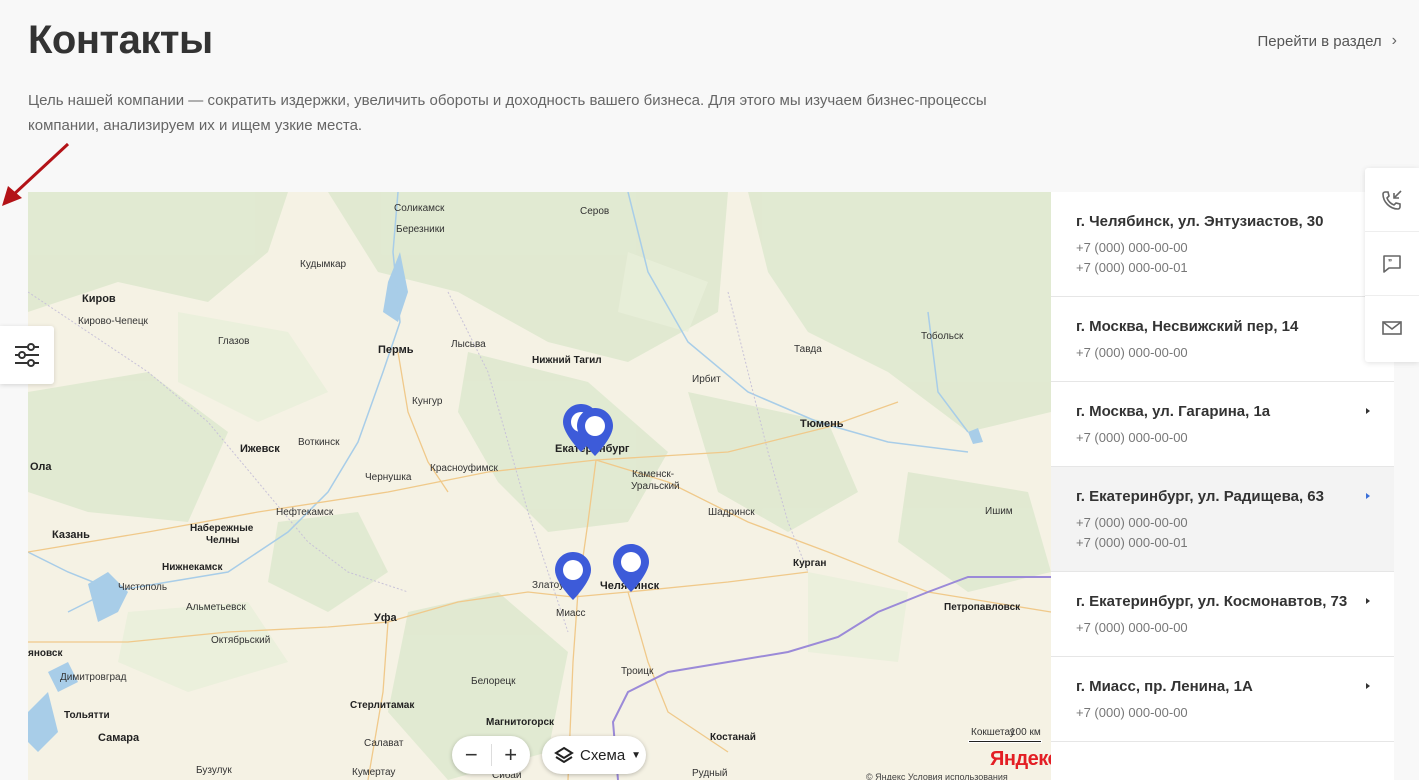  I want to click on mail-button, so click(1392, 328).